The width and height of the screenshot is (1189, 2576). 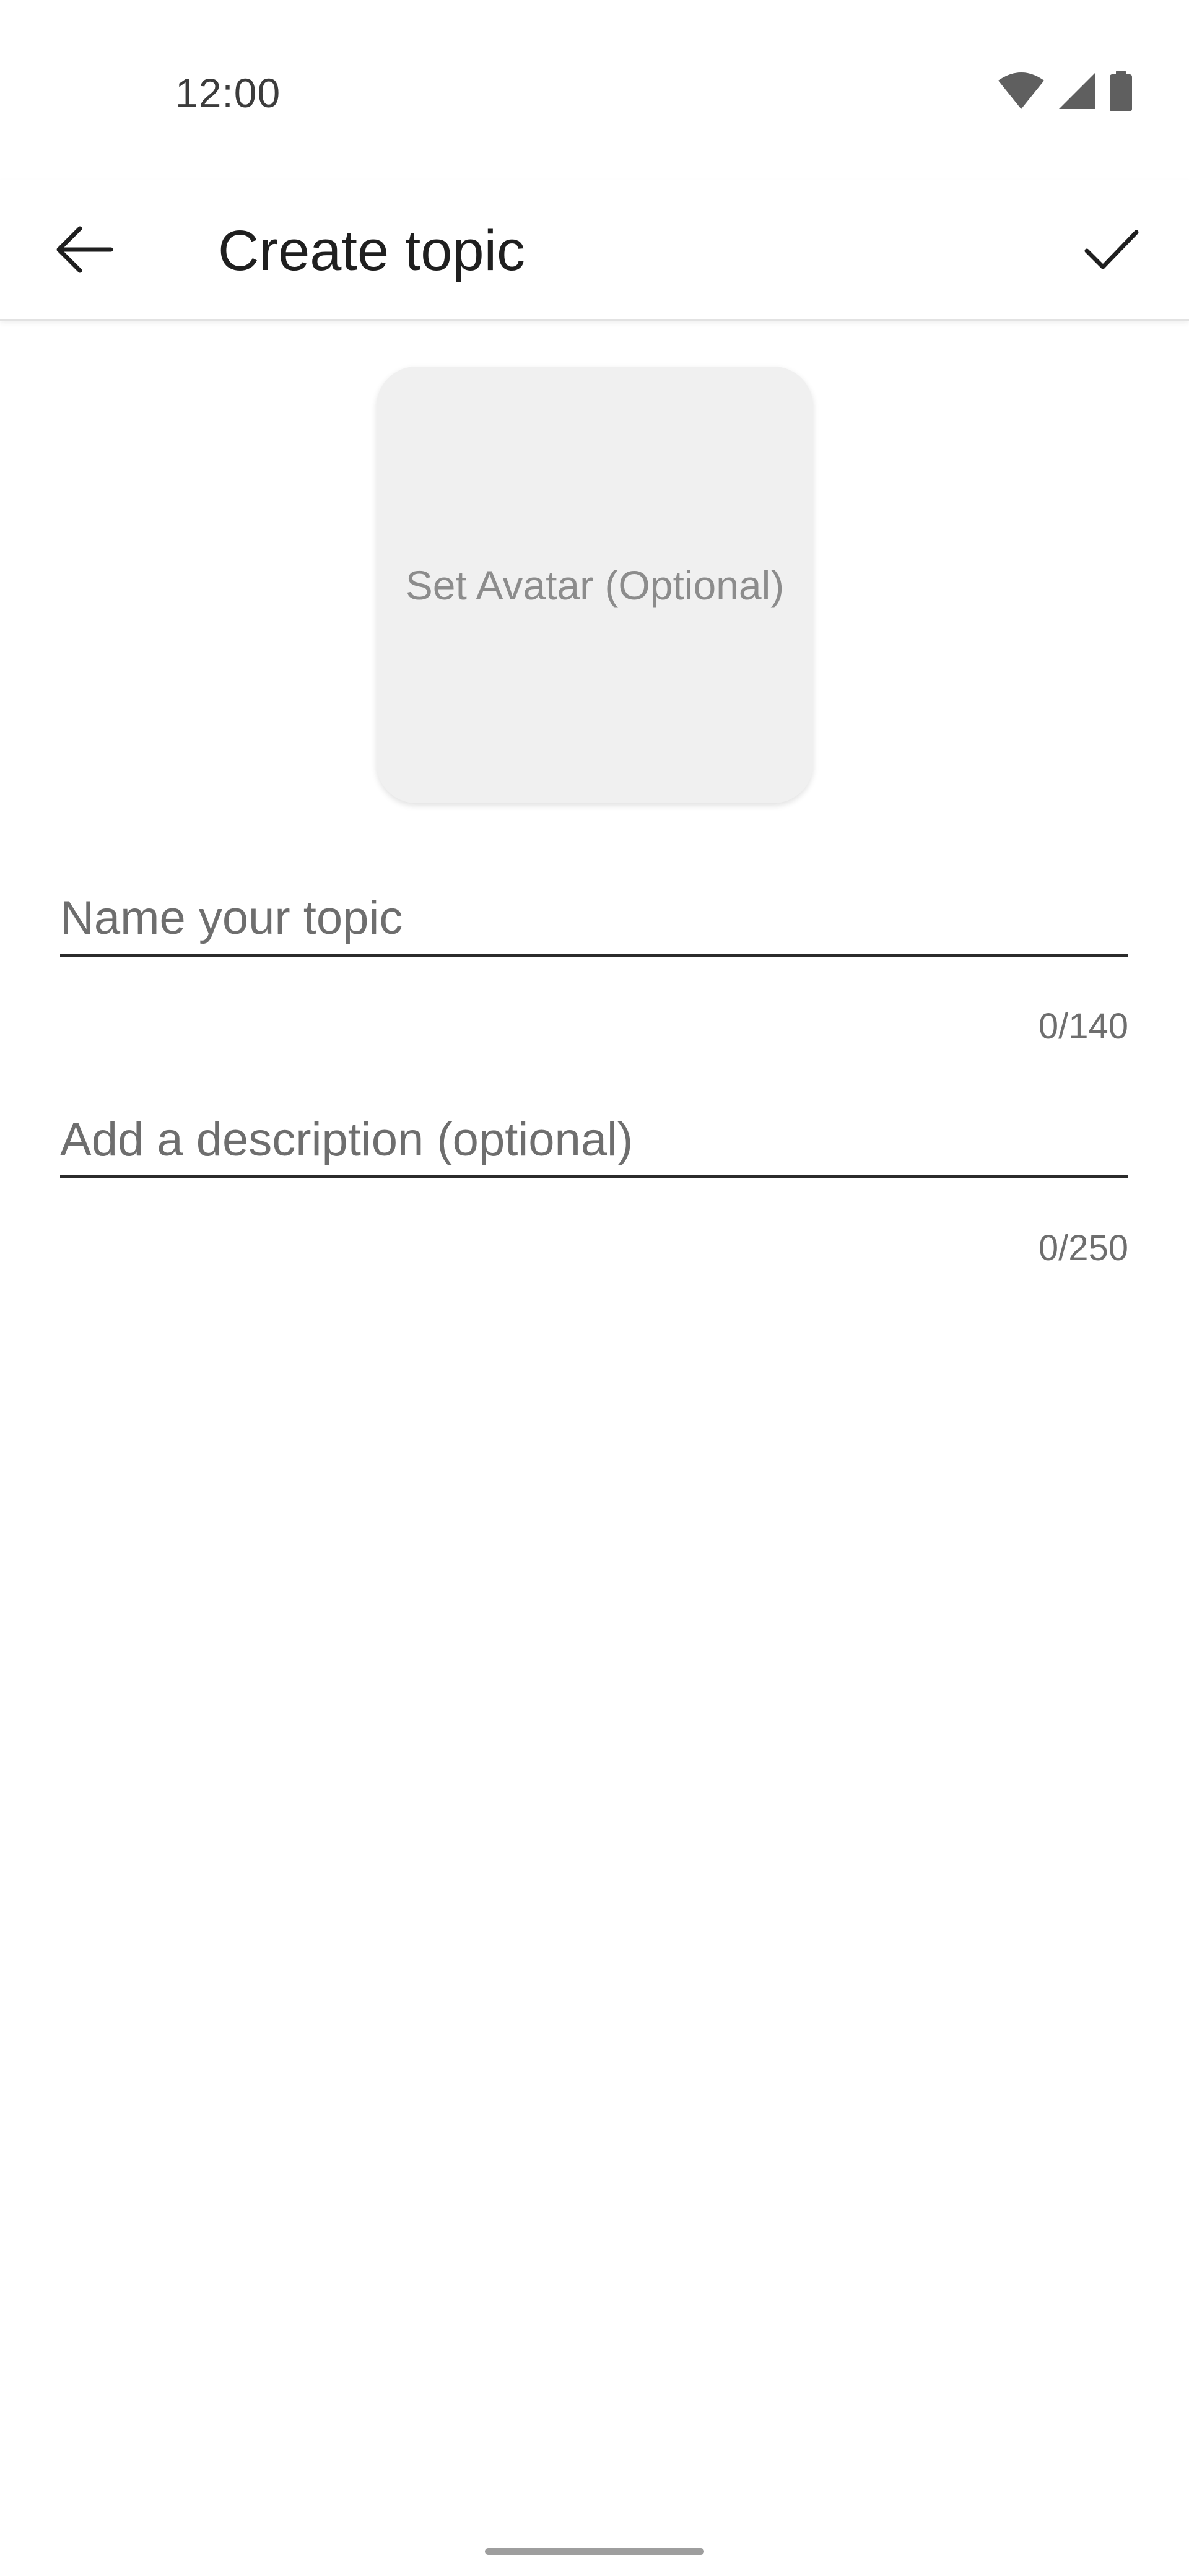 I want to click on confirm-button, so click(x=1111, y=250).